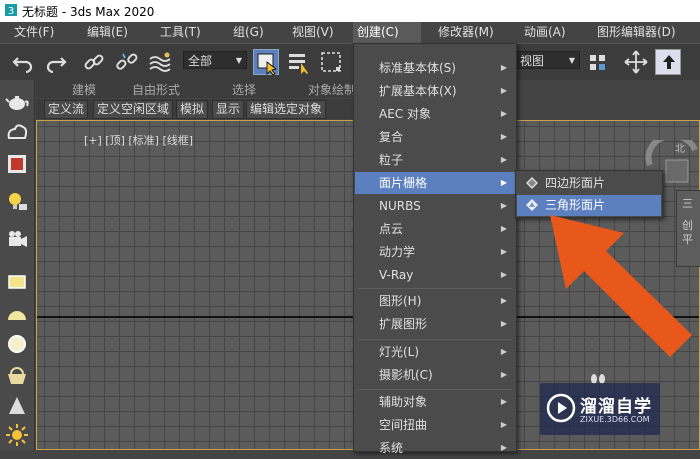 This screenshot has height=459, width=700. What do you see at coordinates (435, 137) in the screenshot?
I see `menu-item-compound: 复合 ▶` at bounding box center [435, 137].